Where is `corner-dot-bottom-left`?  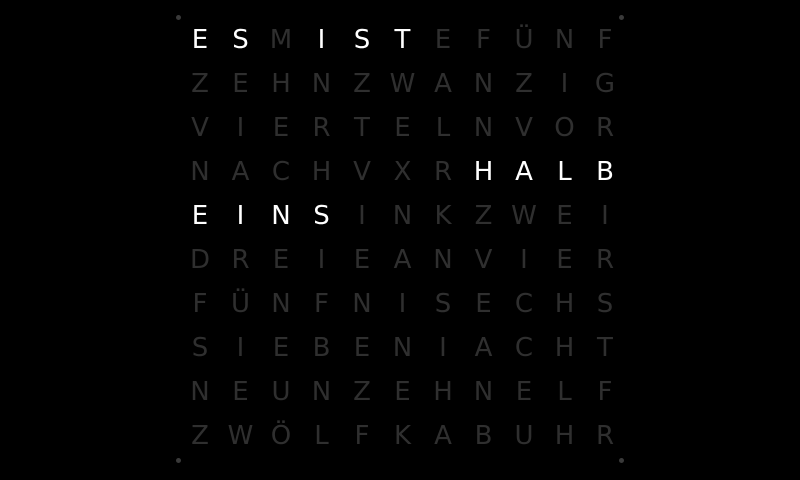
corner-dot-bottom-left is located at coordinates (178, 460).